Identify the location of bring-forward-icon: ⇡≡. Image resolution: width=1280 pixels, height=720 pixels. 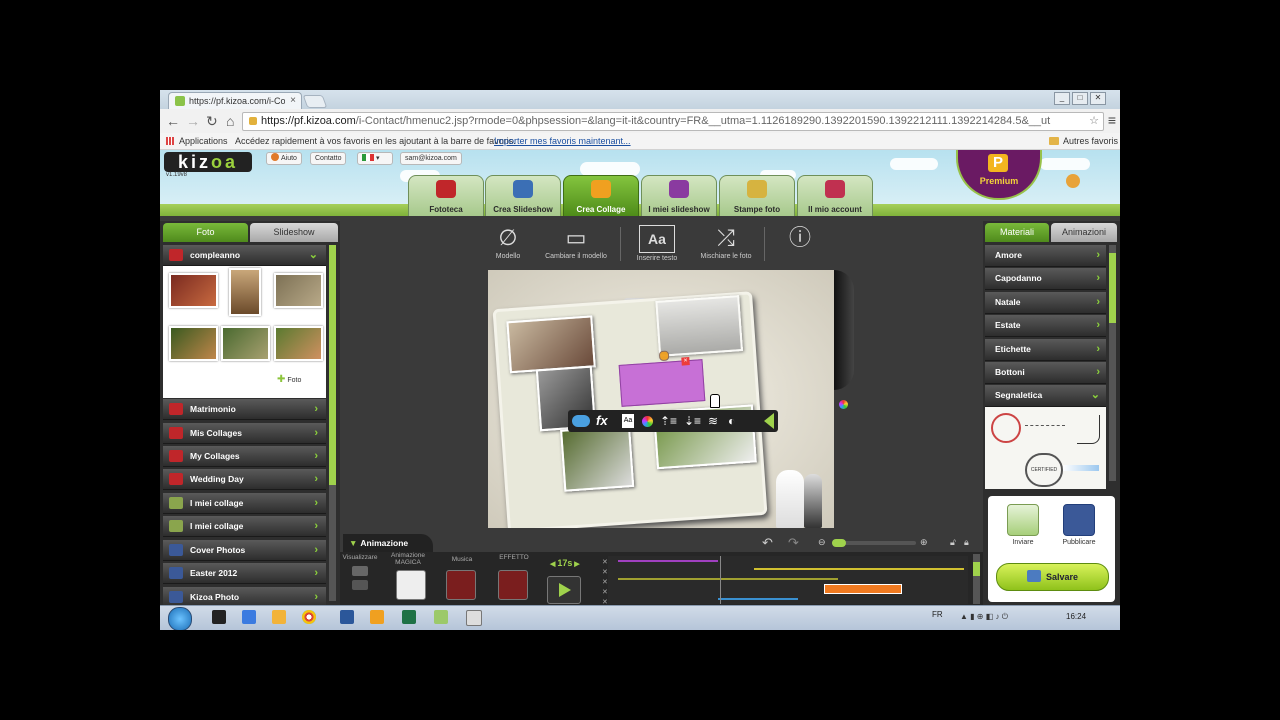
(668, 421).